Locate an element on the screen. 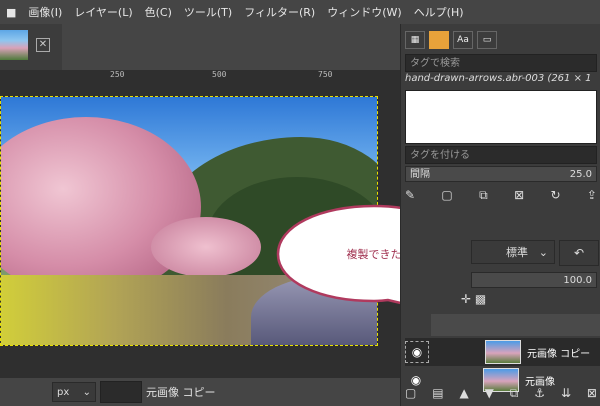  tab-documents: ▭ is located at coordinates (487, 40).